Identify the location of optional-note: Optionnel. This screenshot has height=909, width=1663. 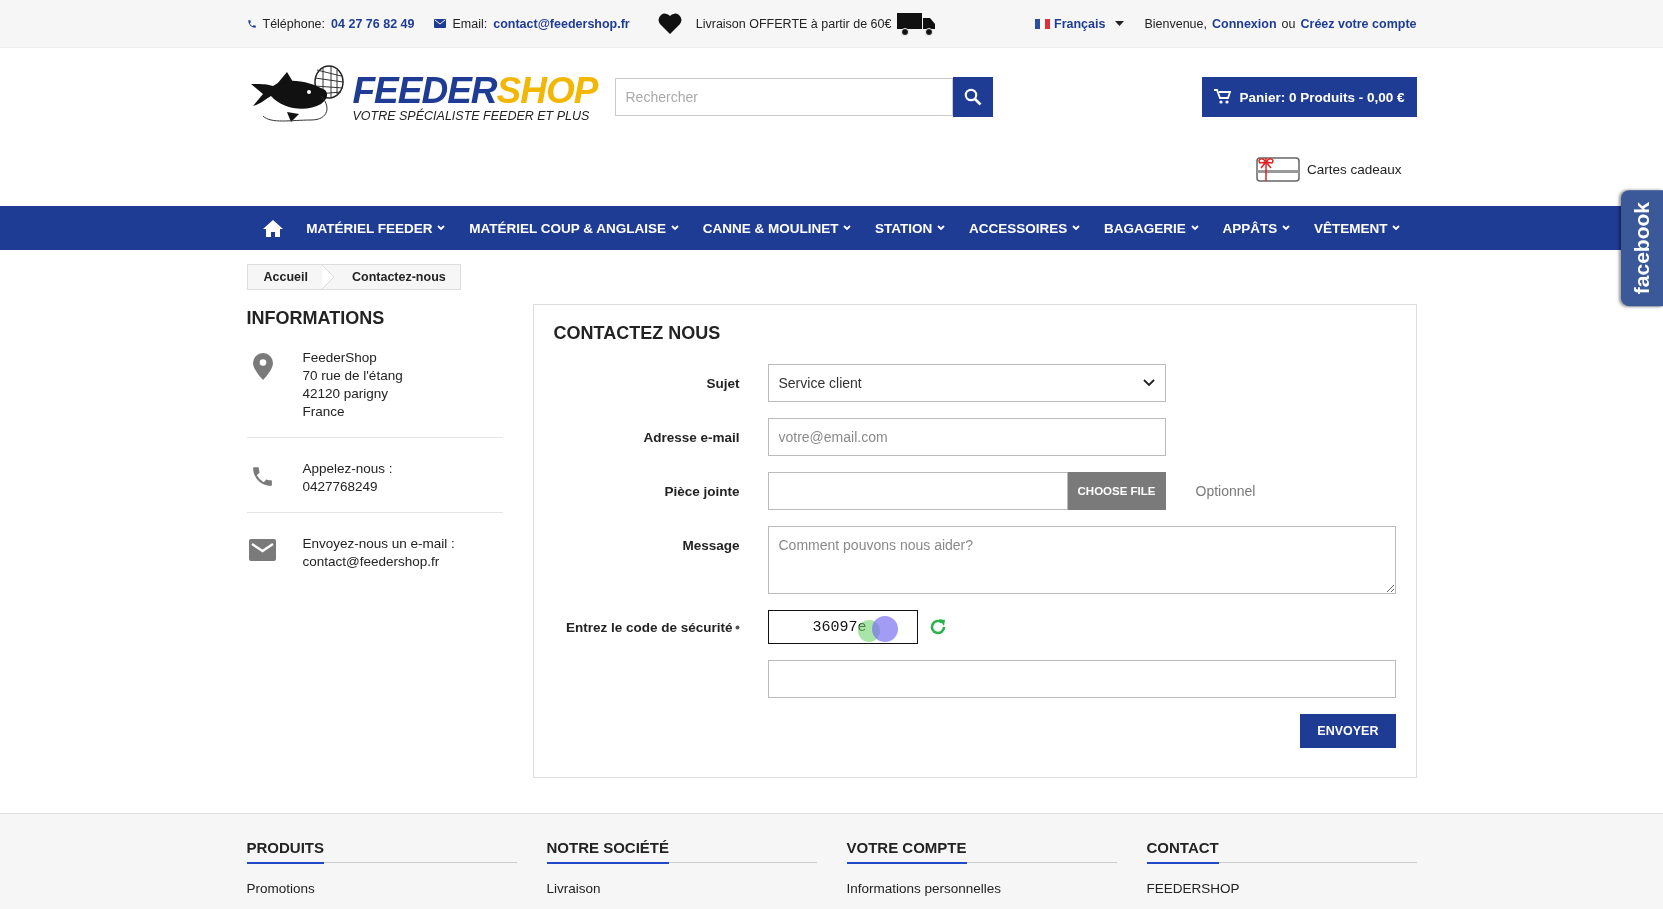
(1225, 491).